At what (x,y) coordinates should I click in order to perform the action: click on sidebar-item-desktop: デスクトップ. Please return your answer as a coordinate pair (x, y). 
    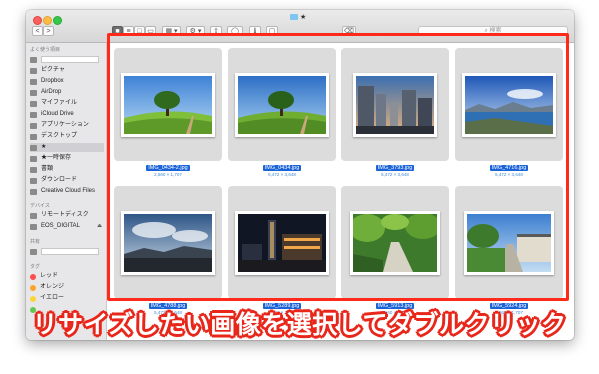
    Looking at the image, I should click on (67, 136).